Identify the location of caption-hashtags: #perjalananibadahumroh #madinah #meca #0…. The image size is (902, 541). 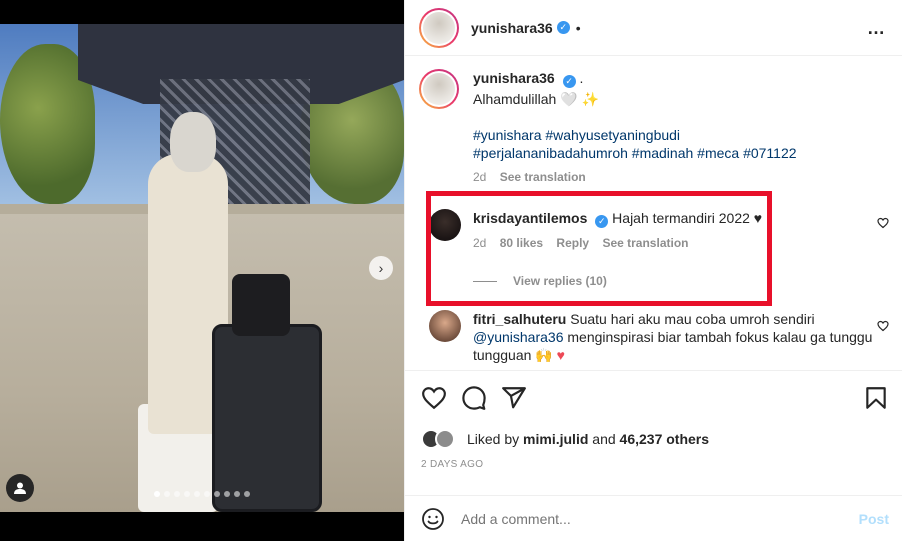
(681, 153).